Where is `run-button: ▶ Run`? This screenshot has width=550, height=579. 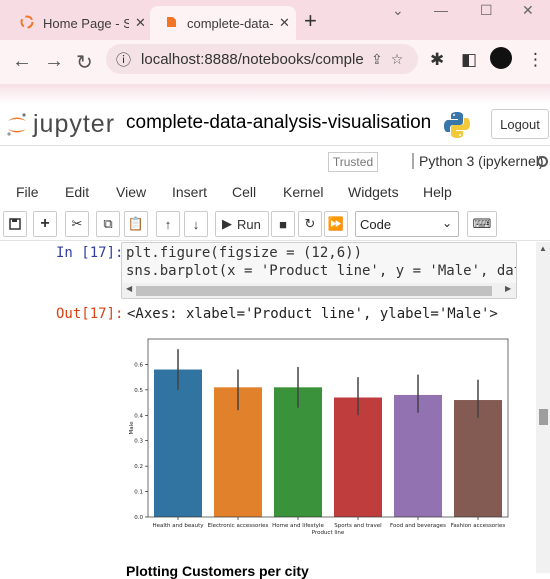 run-button: ▶ Run is located at coordinates (242, 224).